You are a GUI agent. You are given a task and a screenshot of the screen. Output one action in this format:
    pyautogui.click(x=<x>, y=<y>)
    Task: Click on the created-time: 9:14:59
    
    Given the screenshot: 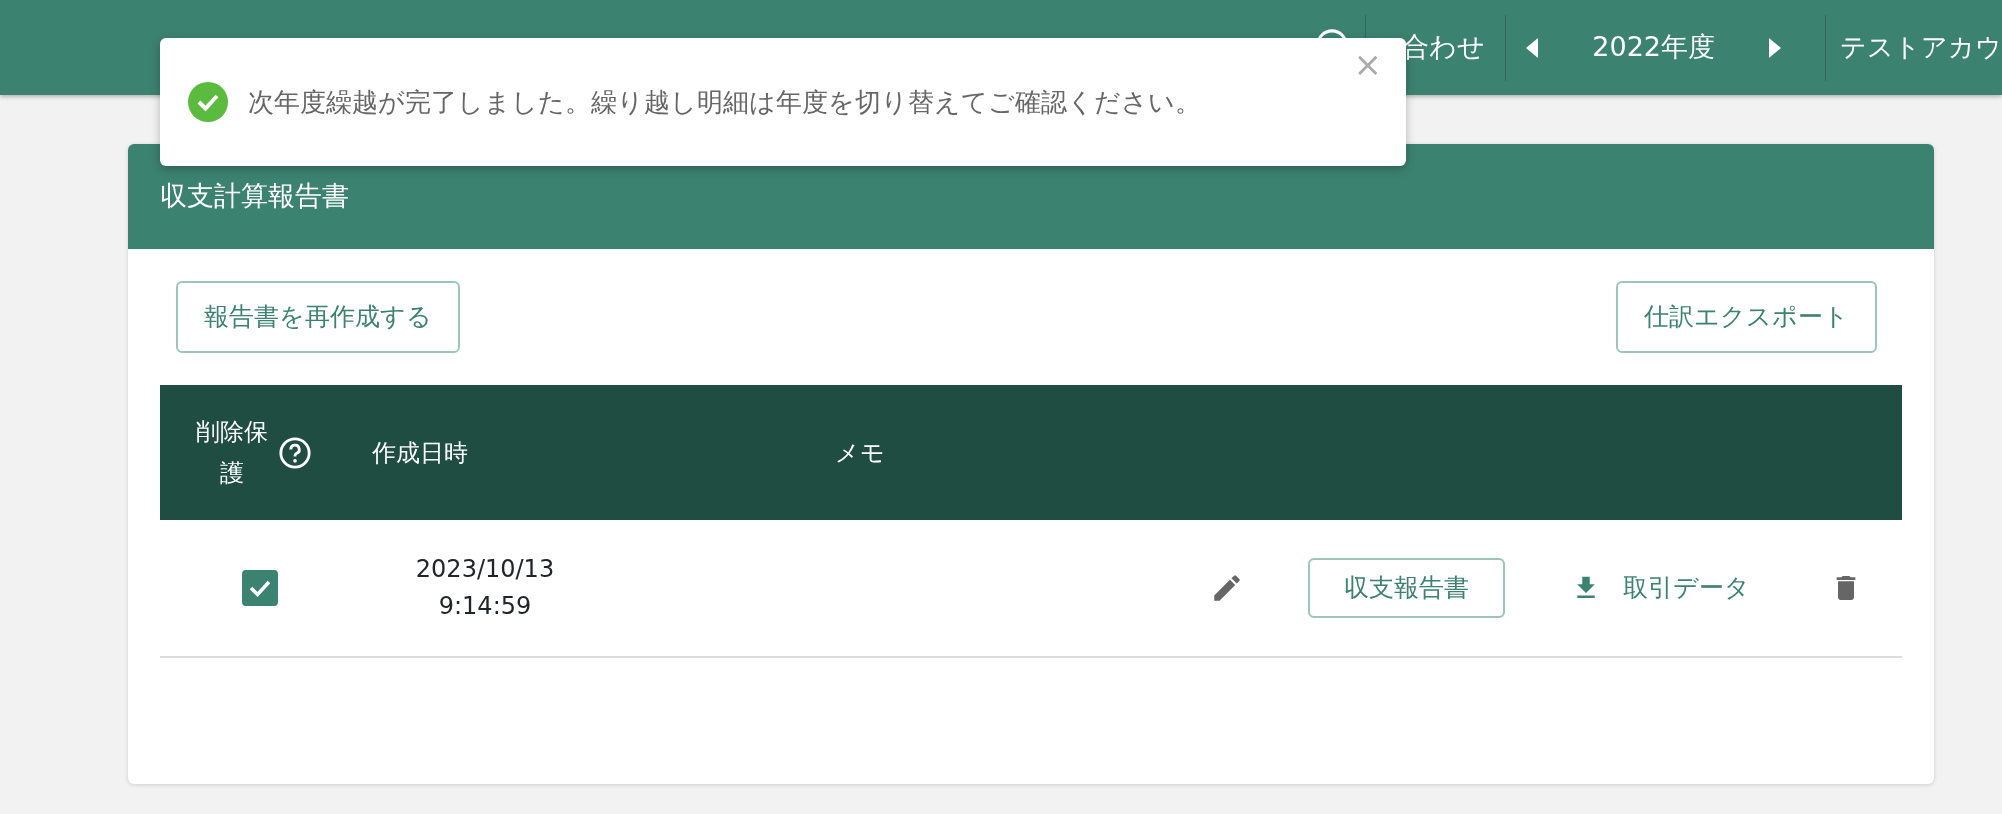 What is the action you would take?
    pyautogui.click(x=485, y=606)
    